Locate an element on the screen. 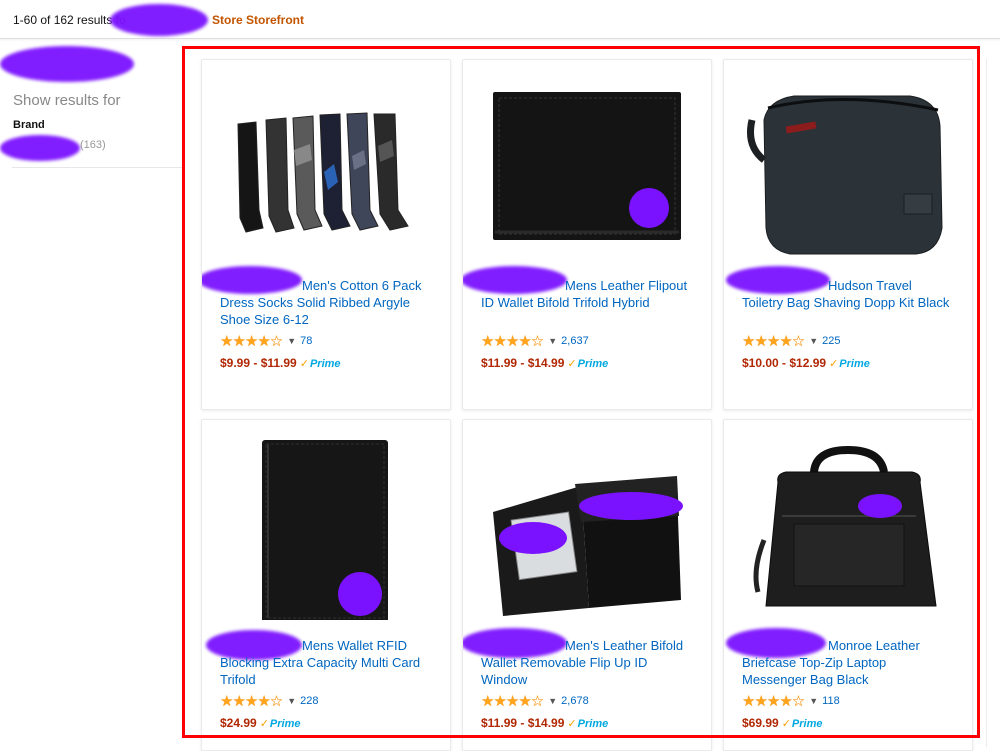 The height and width of the screenshot is (751, 1000). sidebar-divider is located at coordinates (98, 167).